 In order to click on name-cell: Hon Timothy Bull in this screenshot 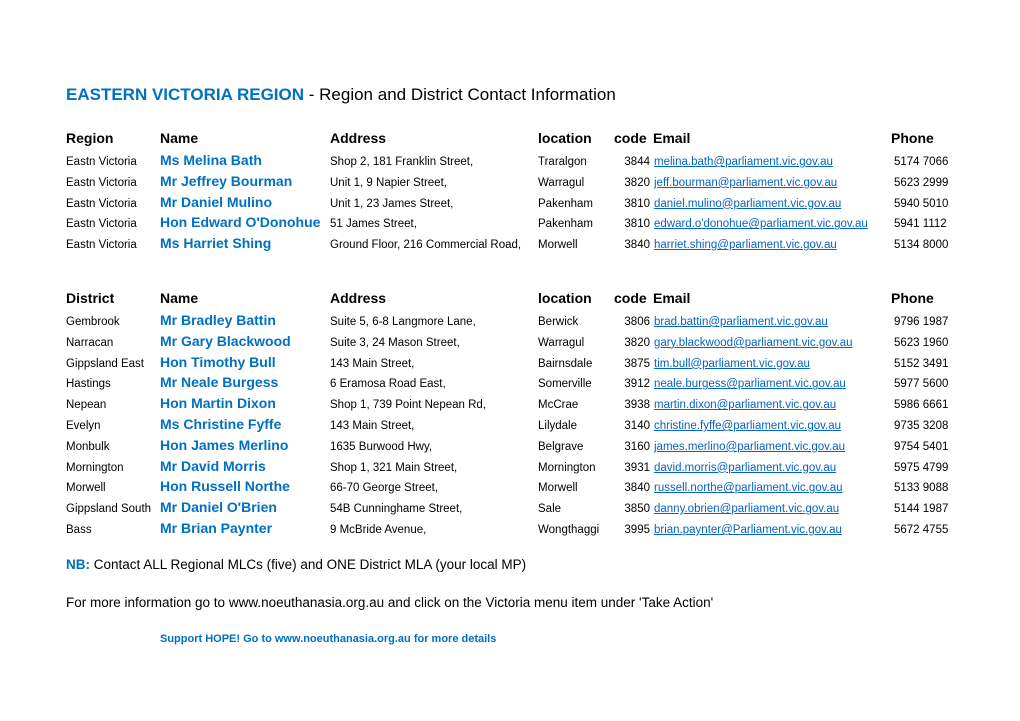, I will do `click(218, 361)`.